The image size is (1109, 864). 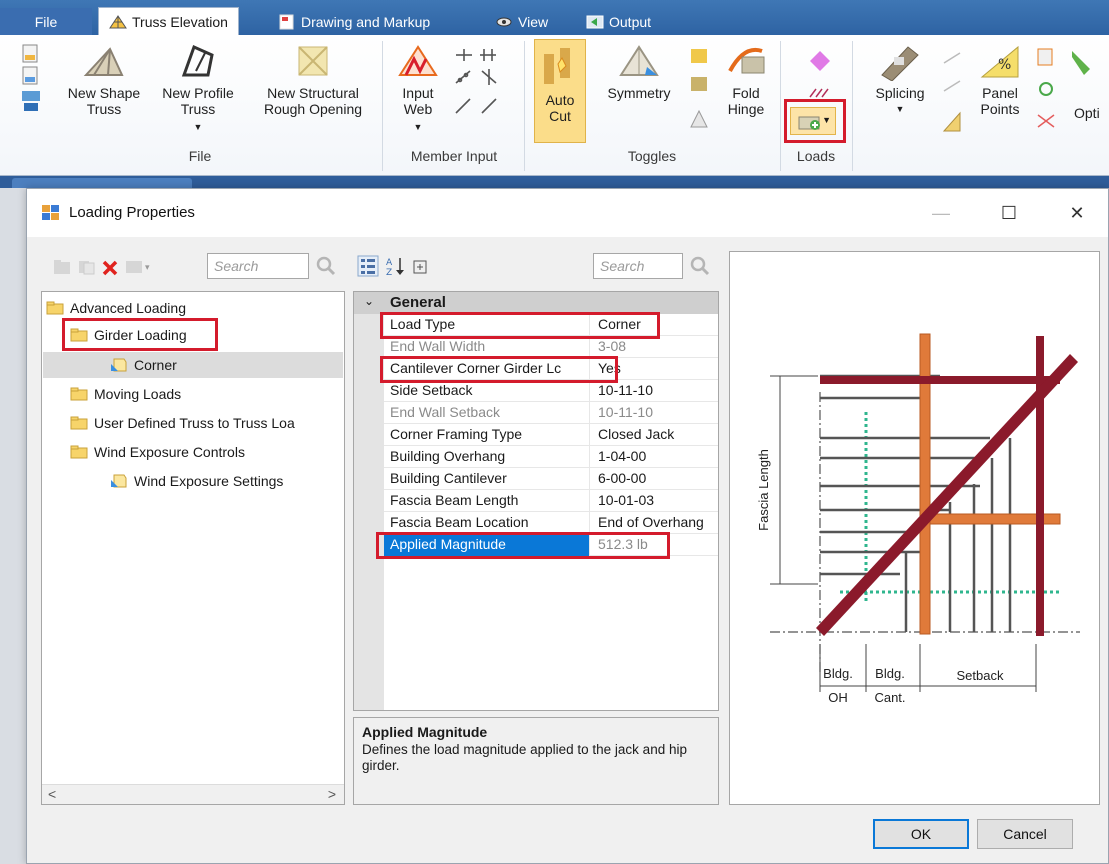 I want to click on property-name: Building Cantilever, so click(x=487, y=479).